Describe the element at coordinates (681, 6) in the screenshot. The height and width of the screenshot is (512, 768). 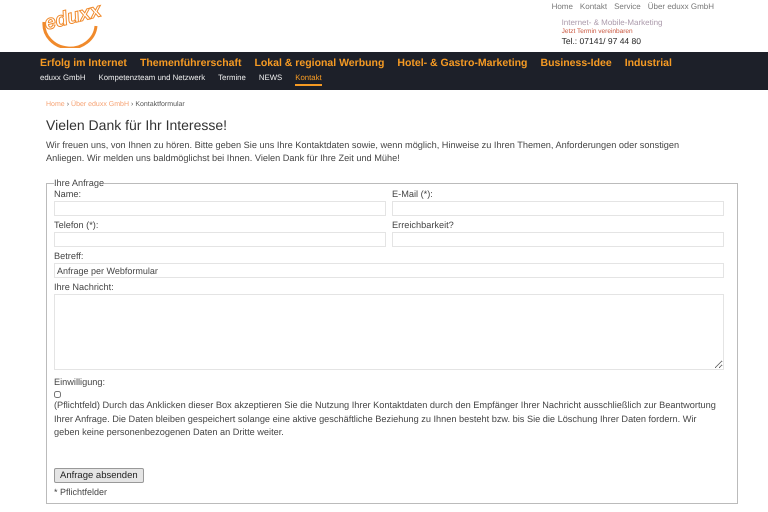
I see `top-link: Über eduxx GmbH` at that location.